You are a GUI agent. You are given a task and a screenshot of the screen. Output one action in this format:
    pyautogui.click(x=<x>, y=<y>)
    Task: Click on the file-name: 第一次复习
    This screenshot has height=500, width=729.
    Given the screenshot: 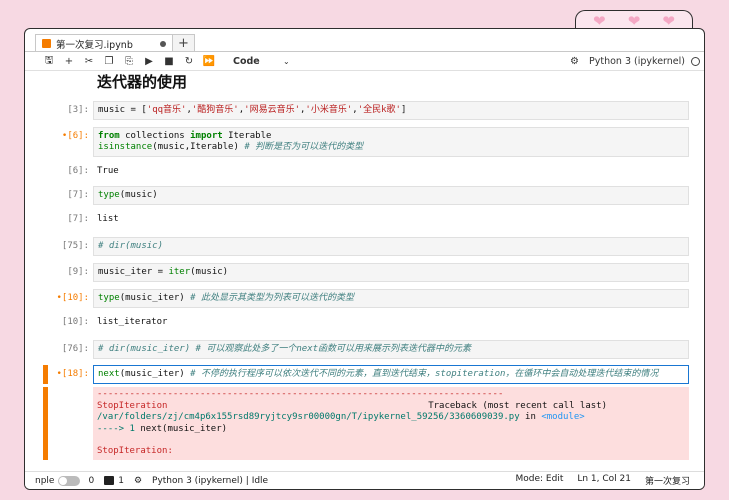 What is the action you would take?
    pyautogui.click(x=667, y=482)
    